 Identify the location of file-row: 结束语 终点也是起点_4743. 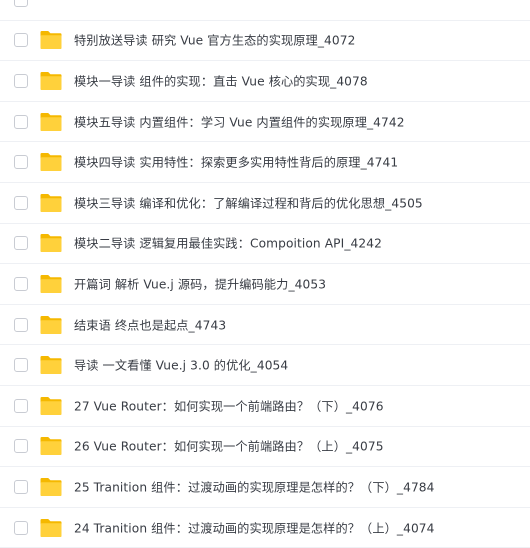
(265, 325).